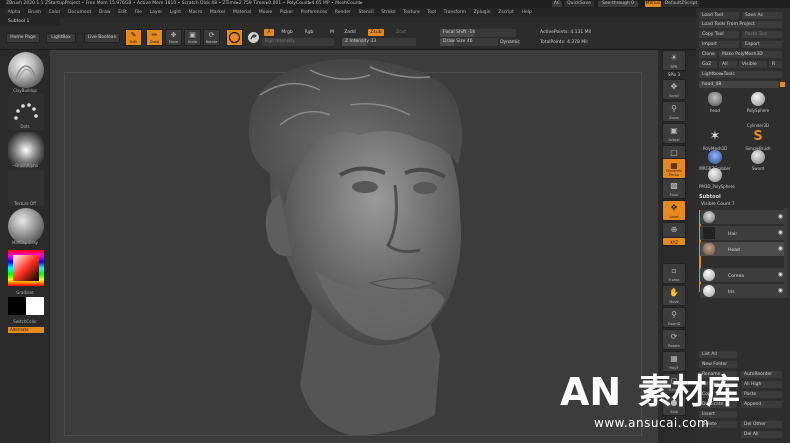 The width and height of the screenshot is (790, 443). What do you see at coordinates (61, 38) in the screenshot?
I see `lightbox-button: LightBox` at bounding box center [61, 38].